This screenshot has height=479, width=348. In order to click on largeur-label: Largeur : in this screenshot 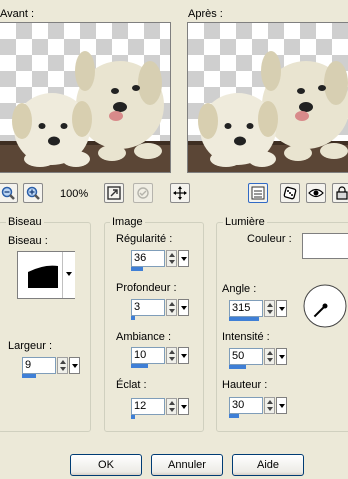, I will do `click(30, 346)`.